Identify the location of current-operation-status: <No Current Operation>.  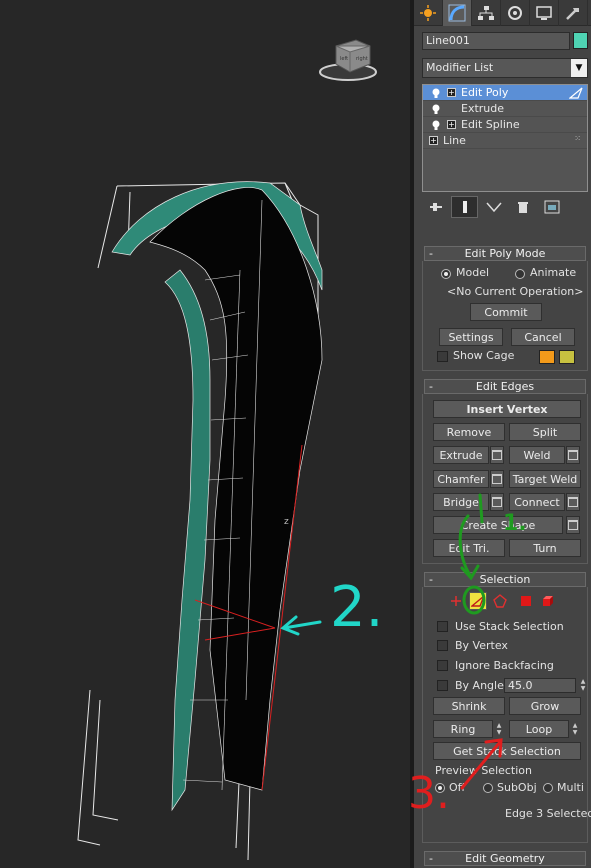
(515, 291).